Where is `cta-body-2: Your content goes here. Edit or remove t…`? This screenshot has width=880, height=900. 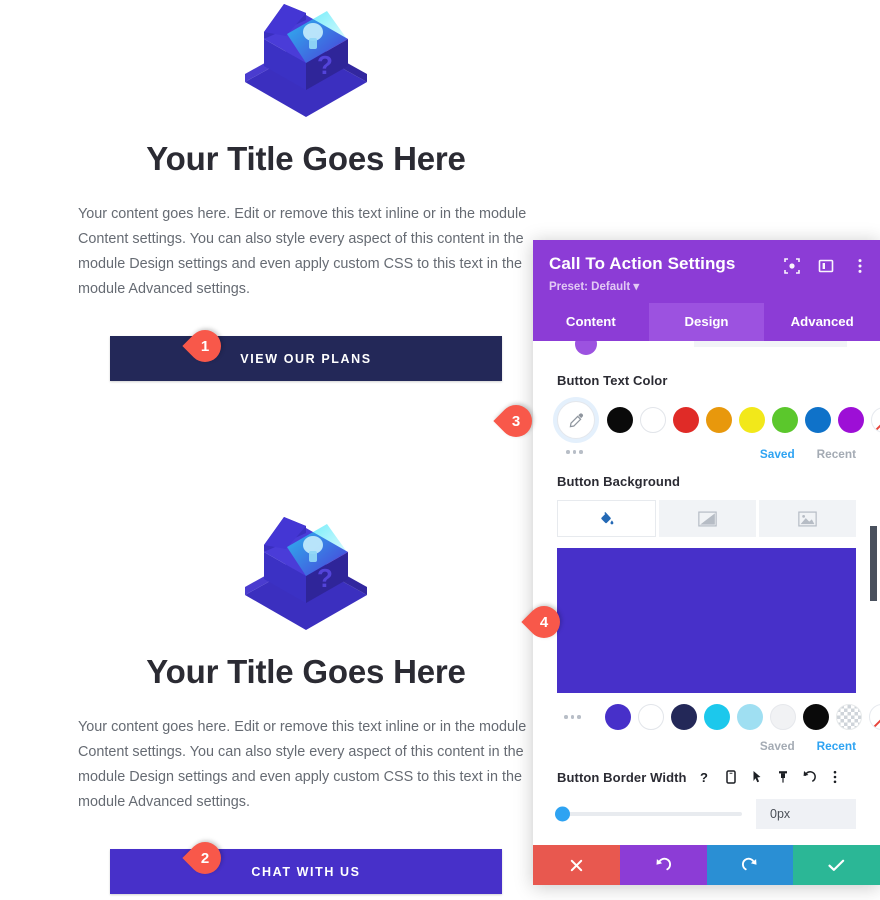 cta-body-2: Your content goes here. Edit or remove t… is located at coordinates (302, 764).